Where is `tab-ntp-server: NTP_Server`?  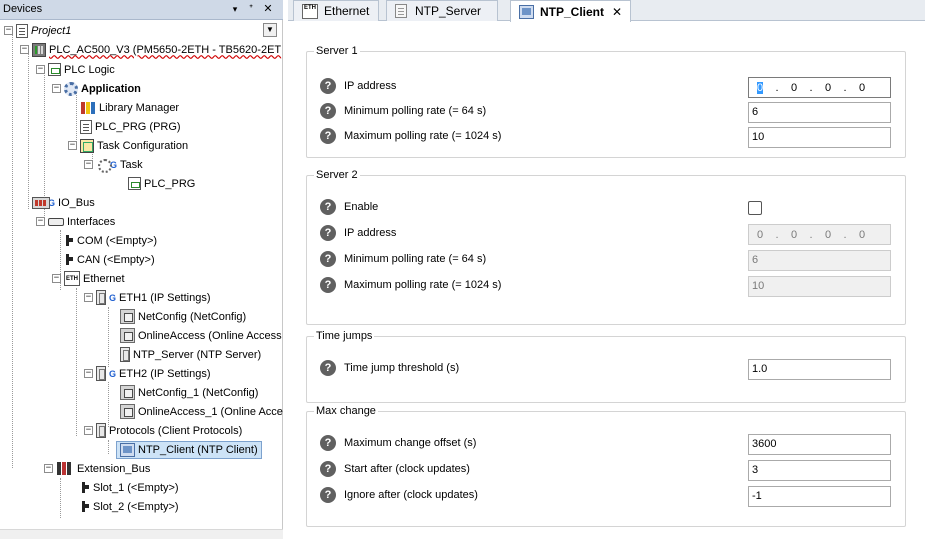
tab-ntp-server: NTP_Server is located at coordinates (442, 10).